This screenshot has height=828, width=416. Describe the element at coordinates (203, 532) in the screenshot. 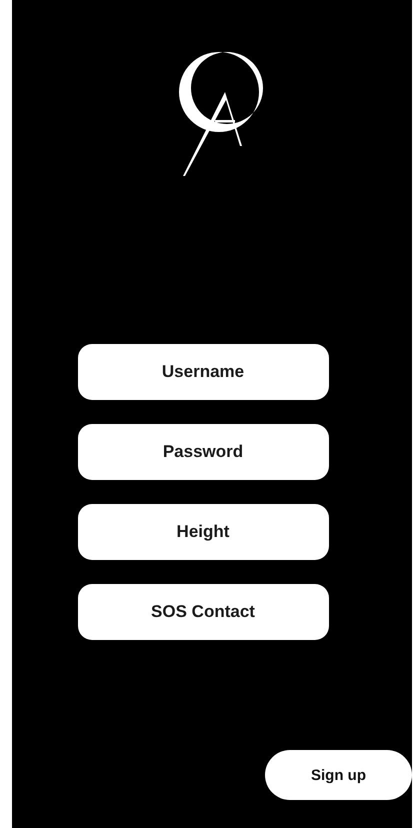

I see `input-field: Height` at that location.